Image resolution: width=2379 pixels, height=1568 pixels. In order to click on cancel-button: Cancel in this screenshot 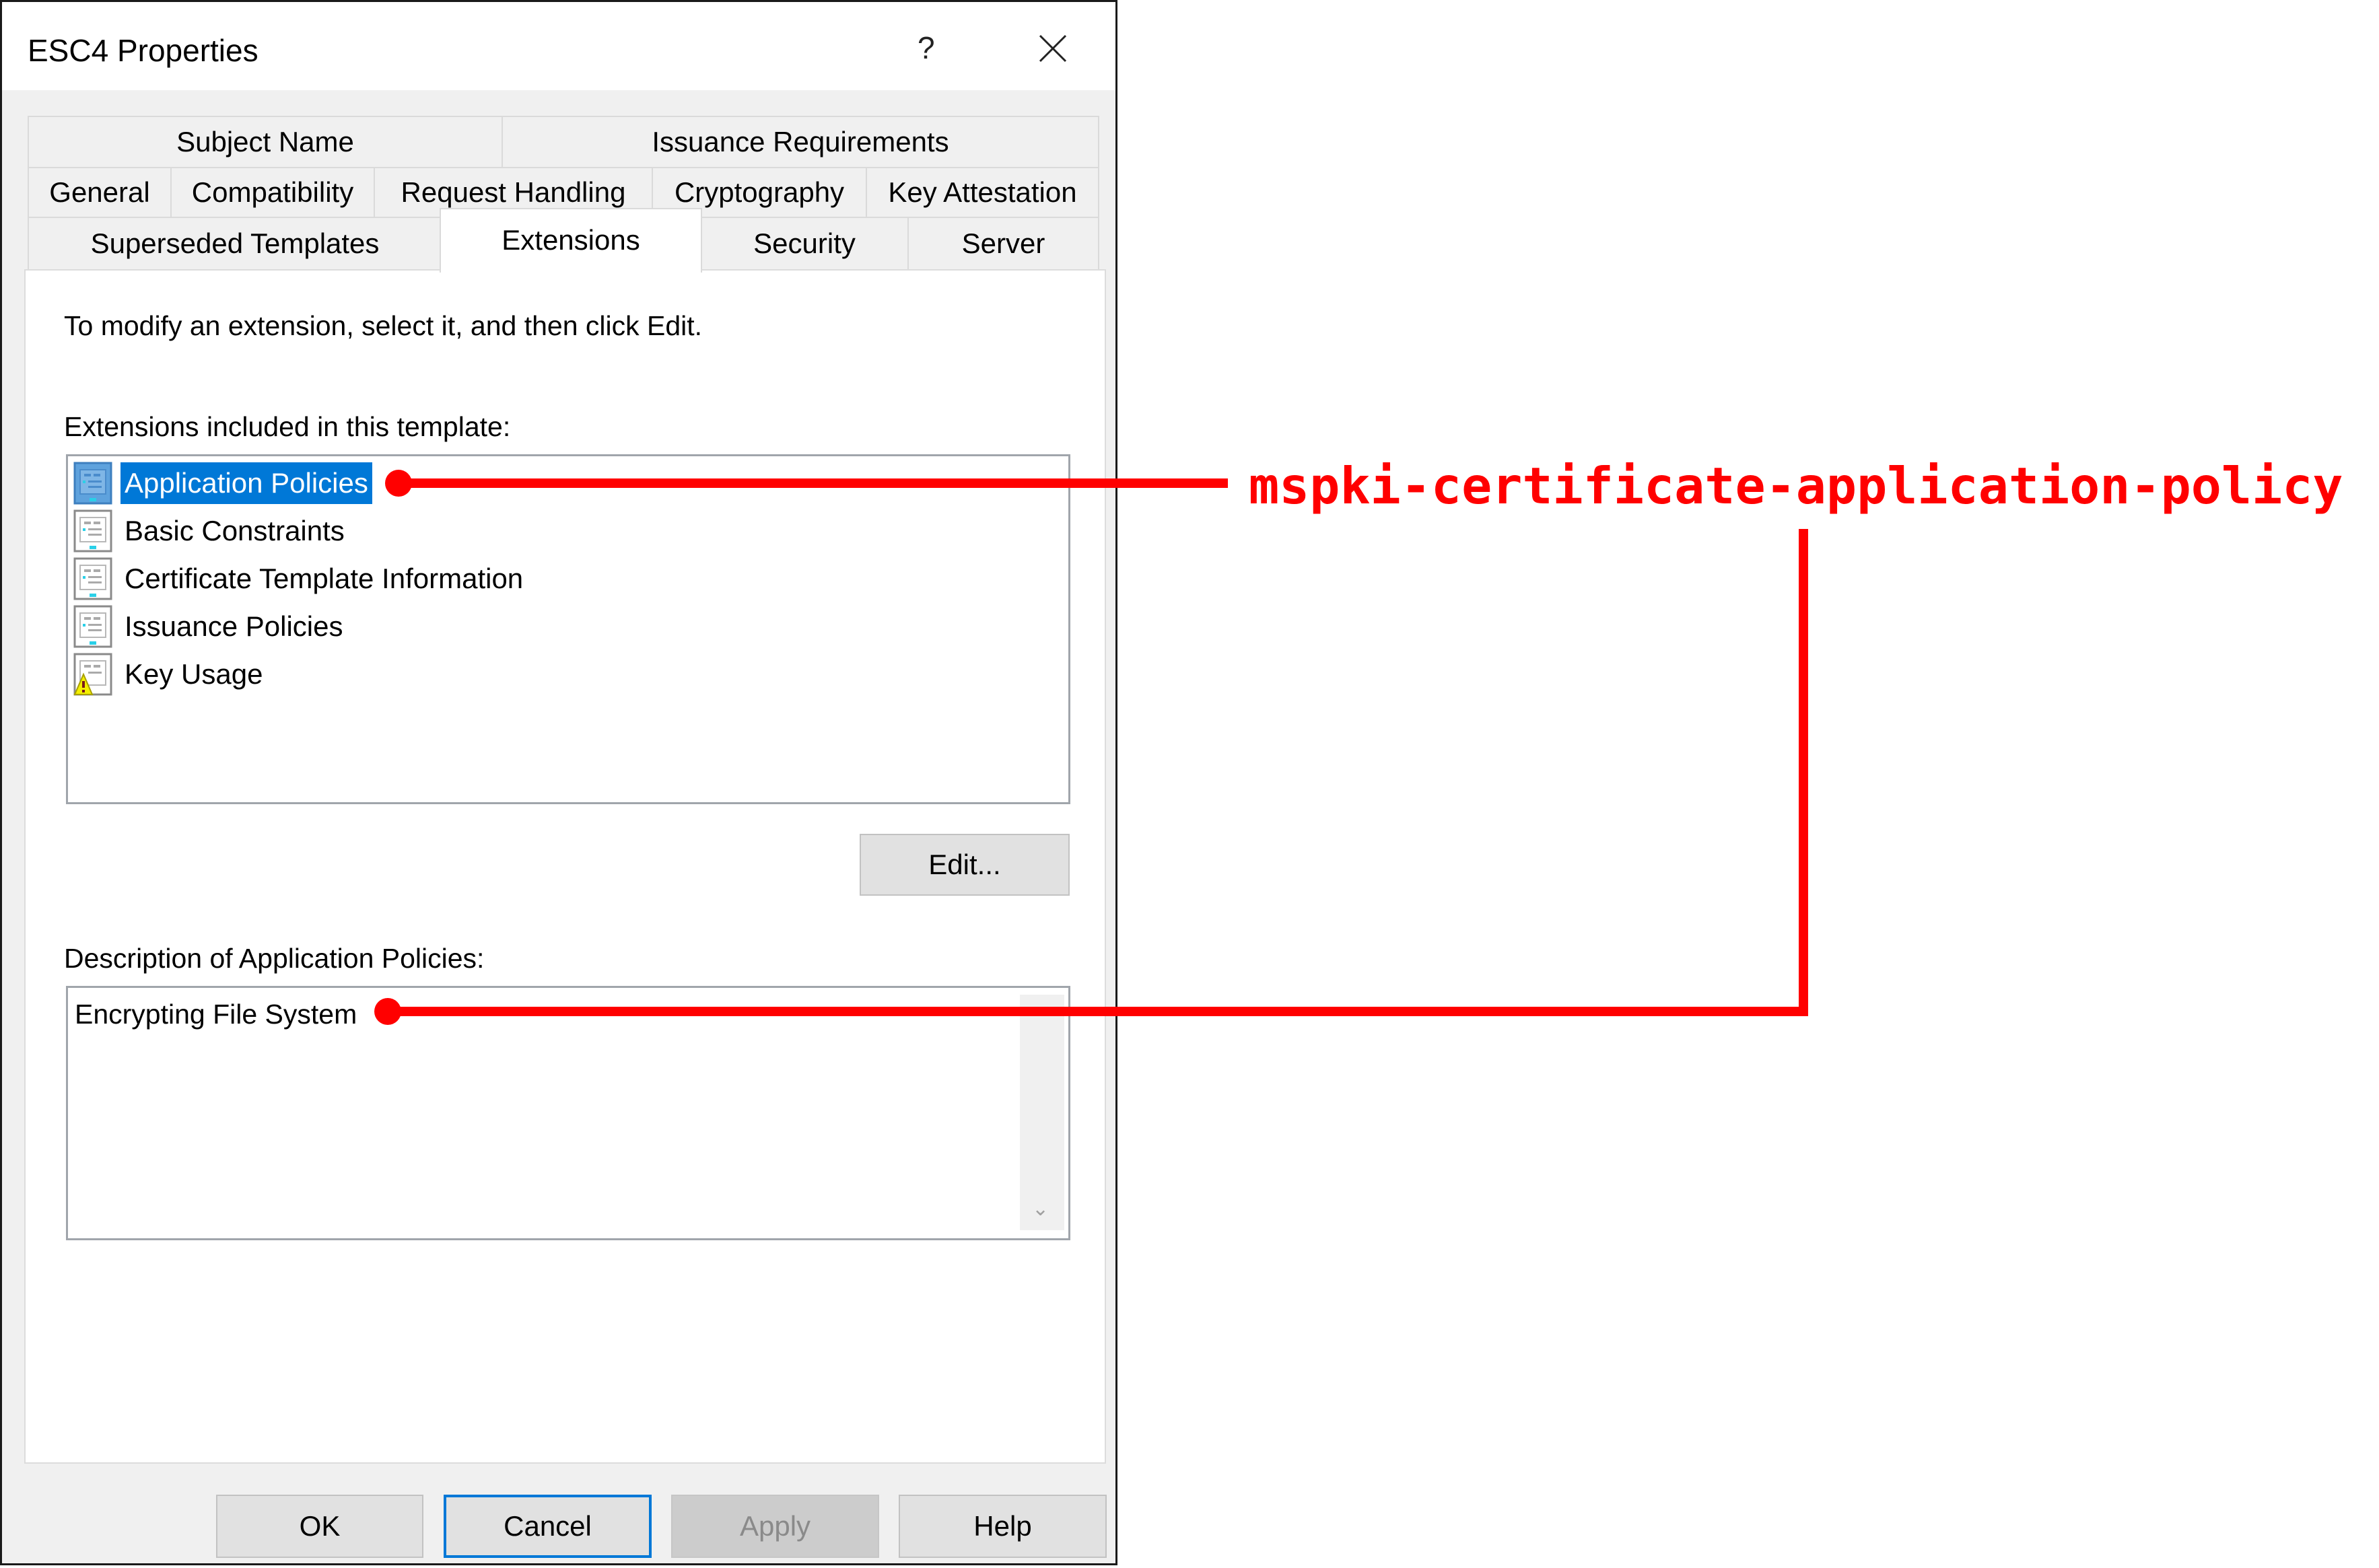, I will do `click(548, 1526)`.